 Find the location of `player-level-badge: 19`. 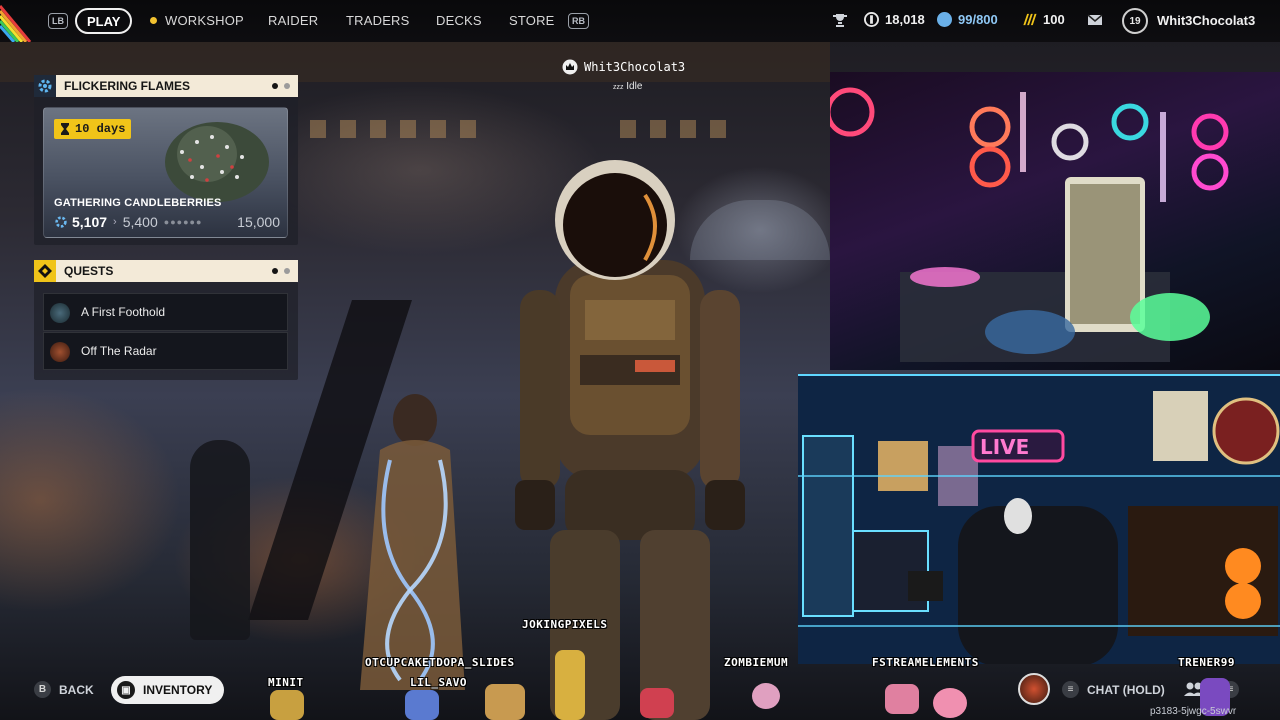

player-level-badge: 19 is located at coordinates (1135, 21).